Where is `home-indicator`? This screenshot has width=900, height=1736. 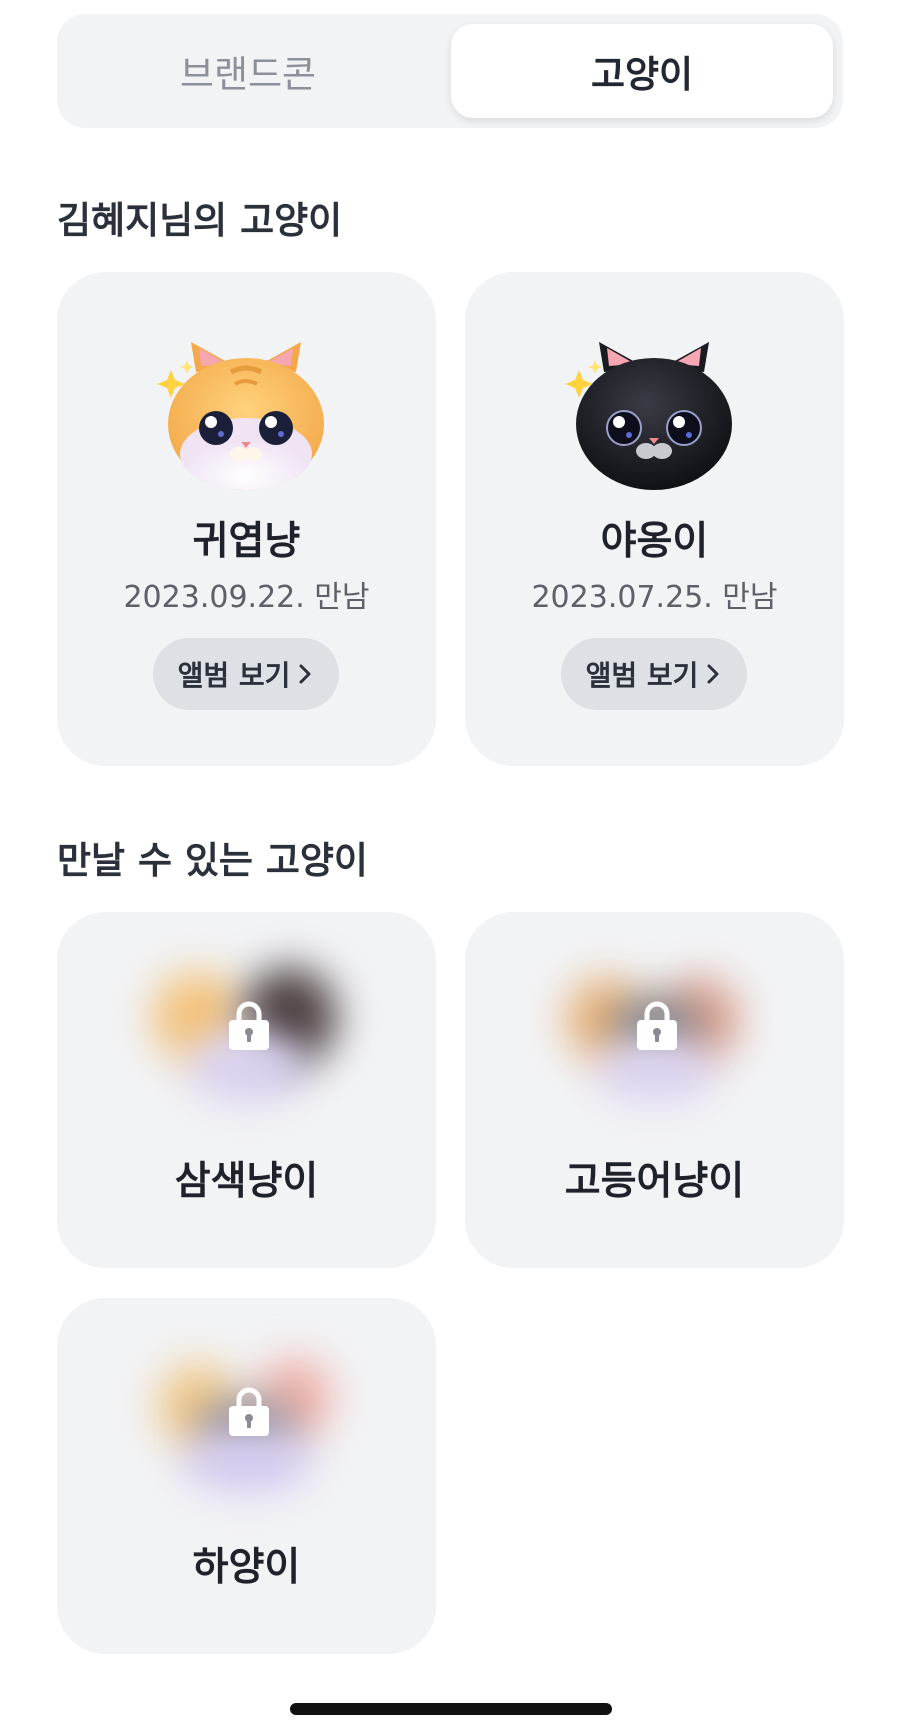
home-indicator is located at coordinates (451, 1709).